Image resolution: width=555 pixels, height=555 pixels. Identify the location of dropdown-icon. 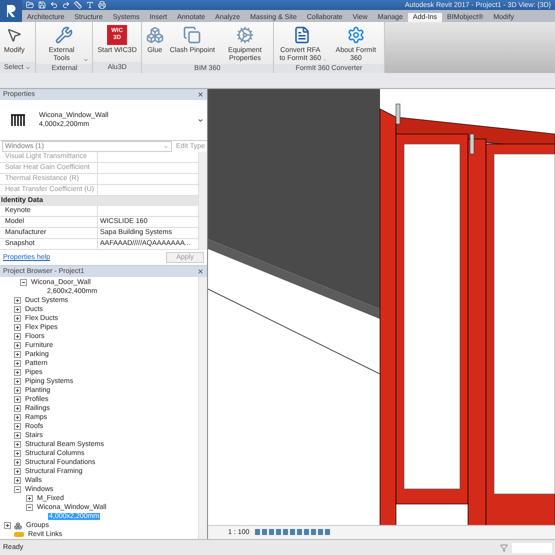
(200, 120).